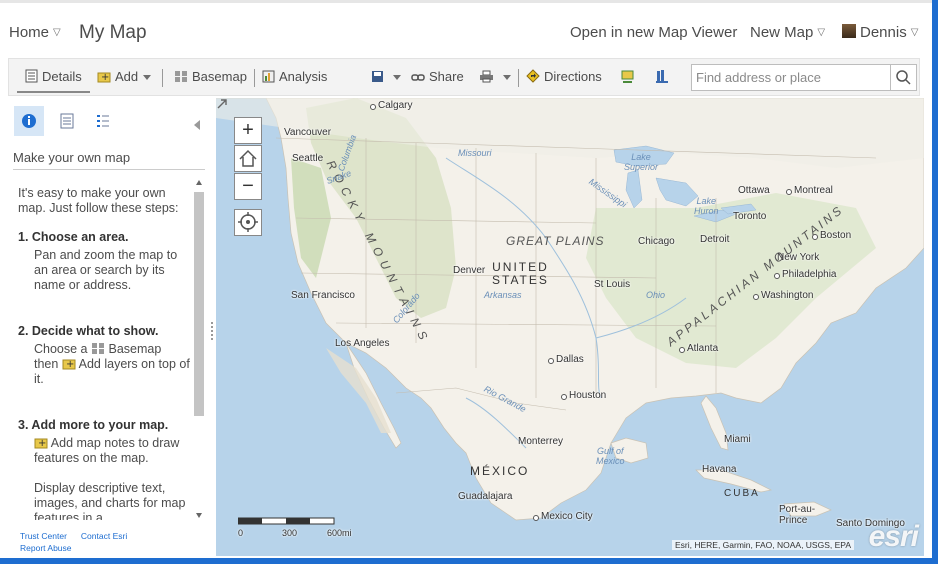 The height and width of the screenshot is (564, 938). I want to click on page-title: My Map, so click(113, 32).